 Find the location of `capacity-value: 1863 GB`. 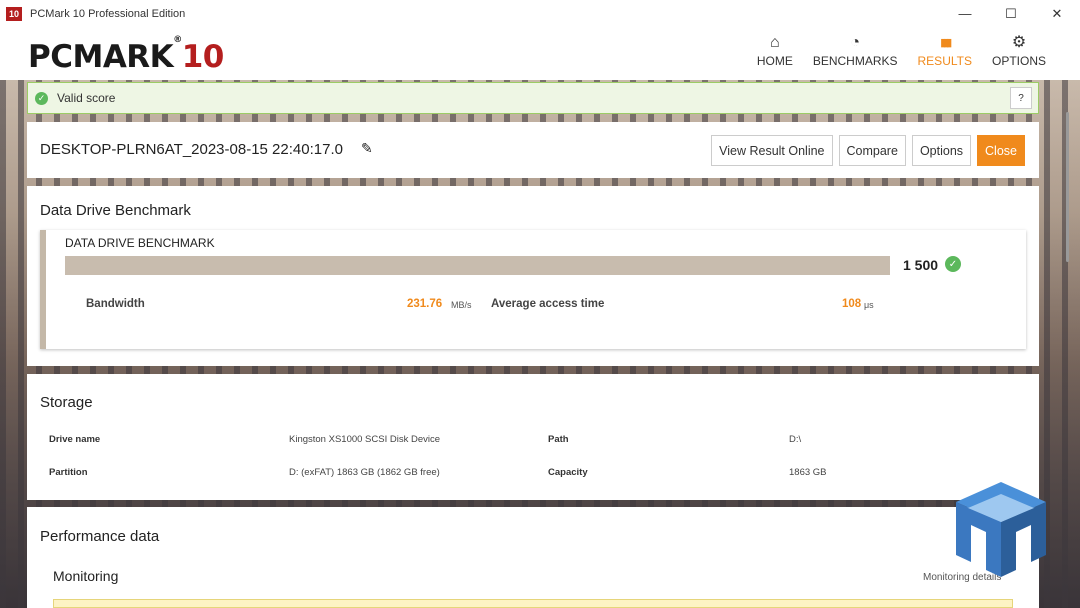

capacity-value: 1863 GB is located at coordinates (808, 472).